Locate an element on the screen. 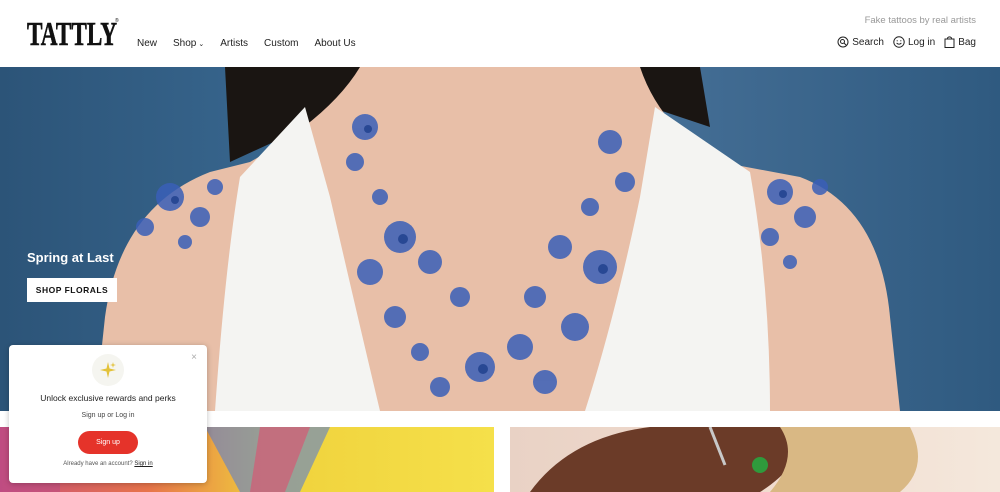  utility-nav: Search Log in Bag is located at coordinates (902, 42).